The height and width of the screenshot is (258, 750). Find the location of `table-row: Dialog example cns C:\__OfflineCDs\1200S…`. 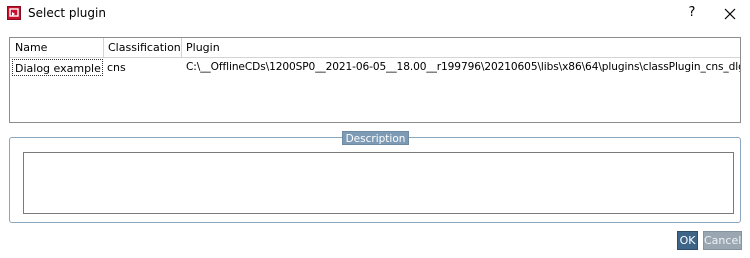

table-row: Dialog example cns C:\__OfflineCDs\1200S… is located at coordinates (375, 67).